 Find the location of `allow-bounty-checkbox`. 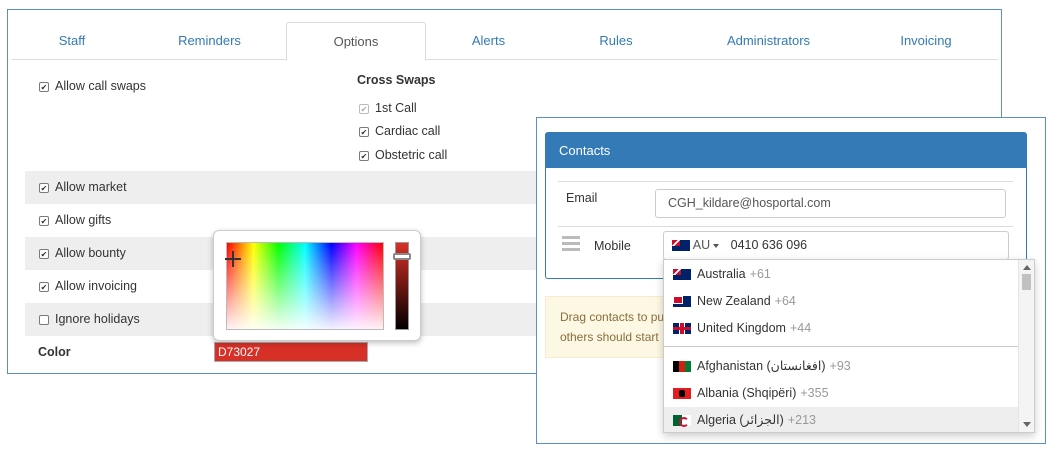

allow-bounty-checkbox is located at coordinates (44, 254).